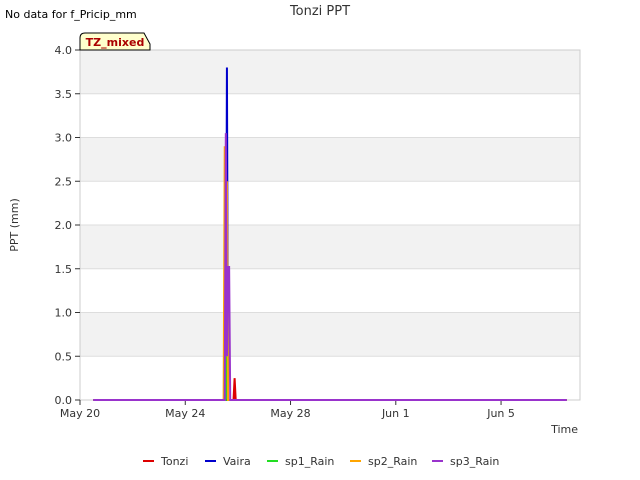  I want to click on legend-label: Tonzi, so click(174, 461).